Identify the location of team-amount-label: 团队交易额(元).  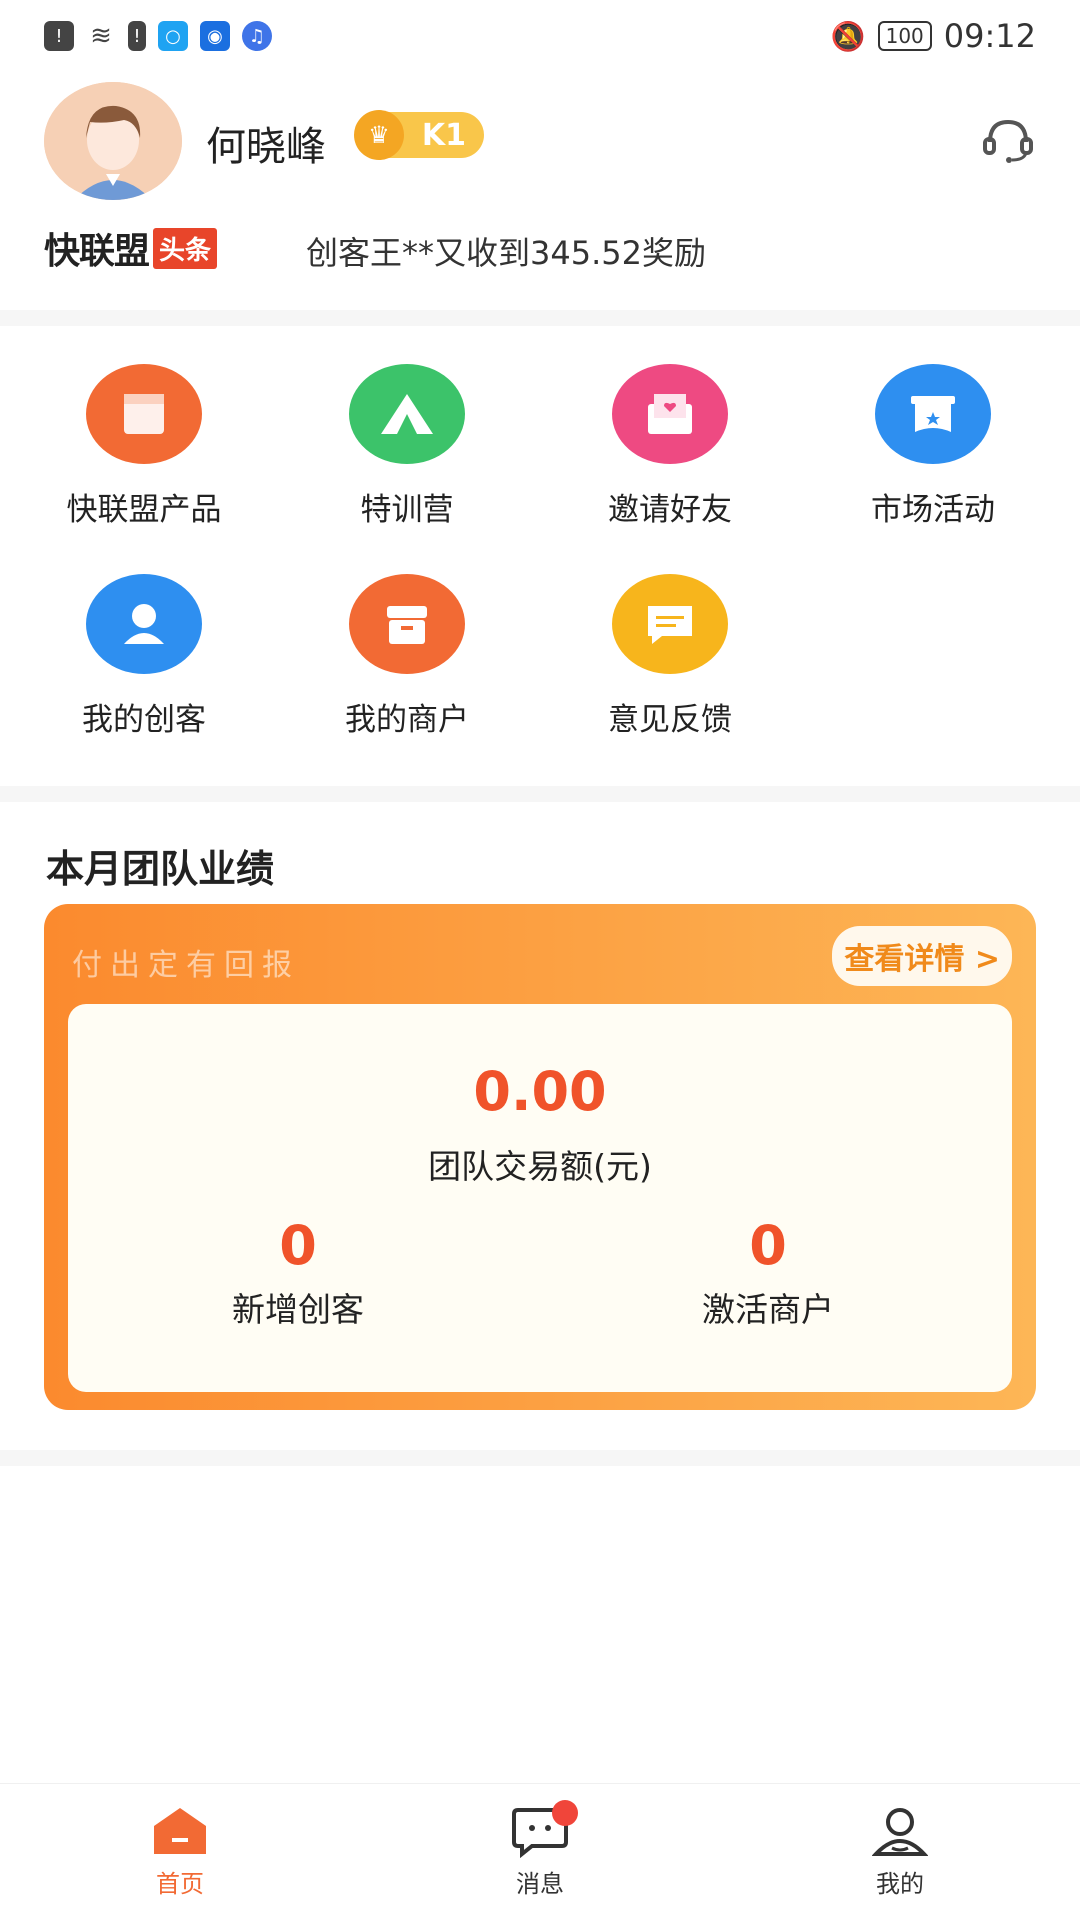
(540, 1166).